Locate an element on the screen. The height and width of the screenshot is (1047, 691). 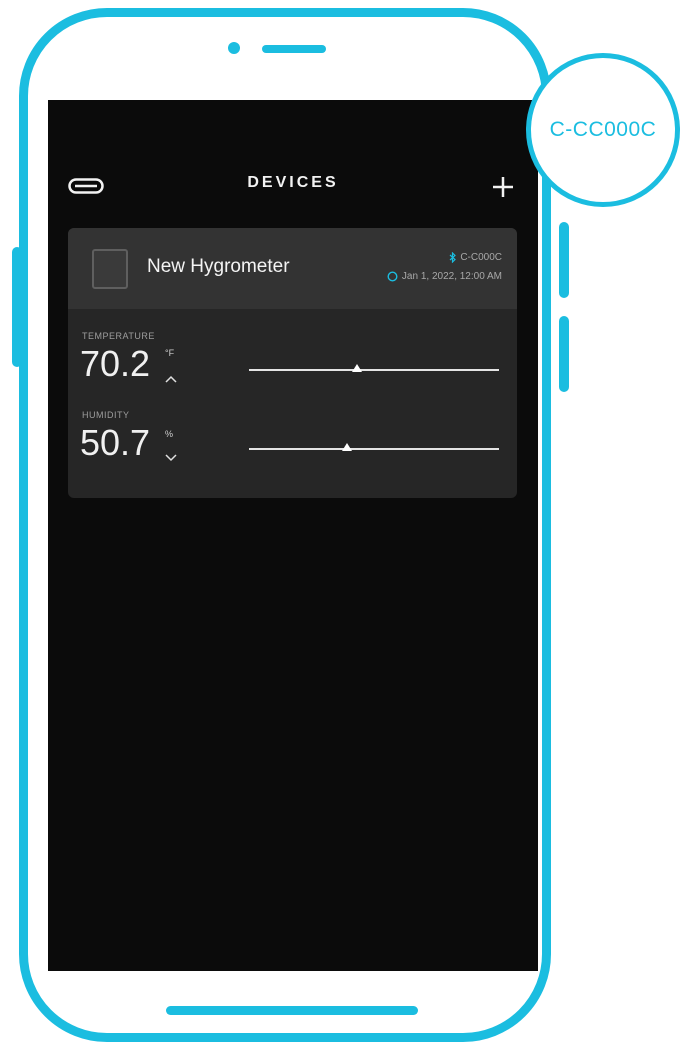
humidity-range-marker is located at coordinates (346, 447).